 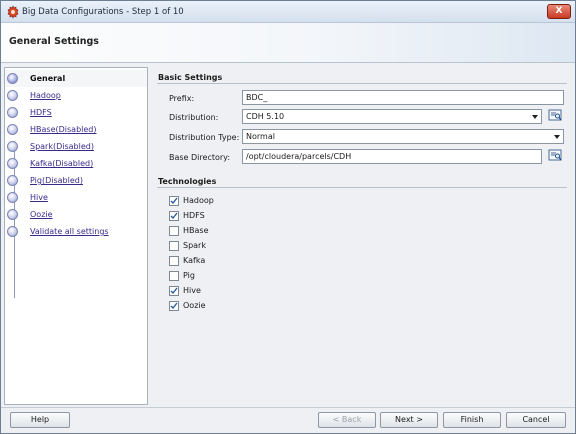 I want to click on nav-item-oozie: Oozie, so click(x=76, y=214).